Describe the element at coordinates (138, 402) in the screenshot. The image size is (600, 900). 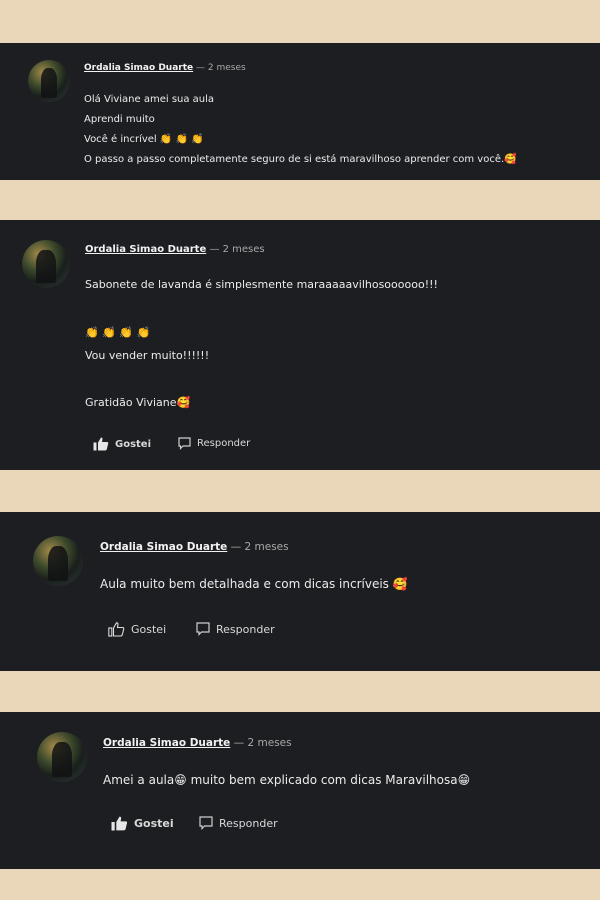
I see `comment-text-line: Gratidão Viviane🥰` at that location.